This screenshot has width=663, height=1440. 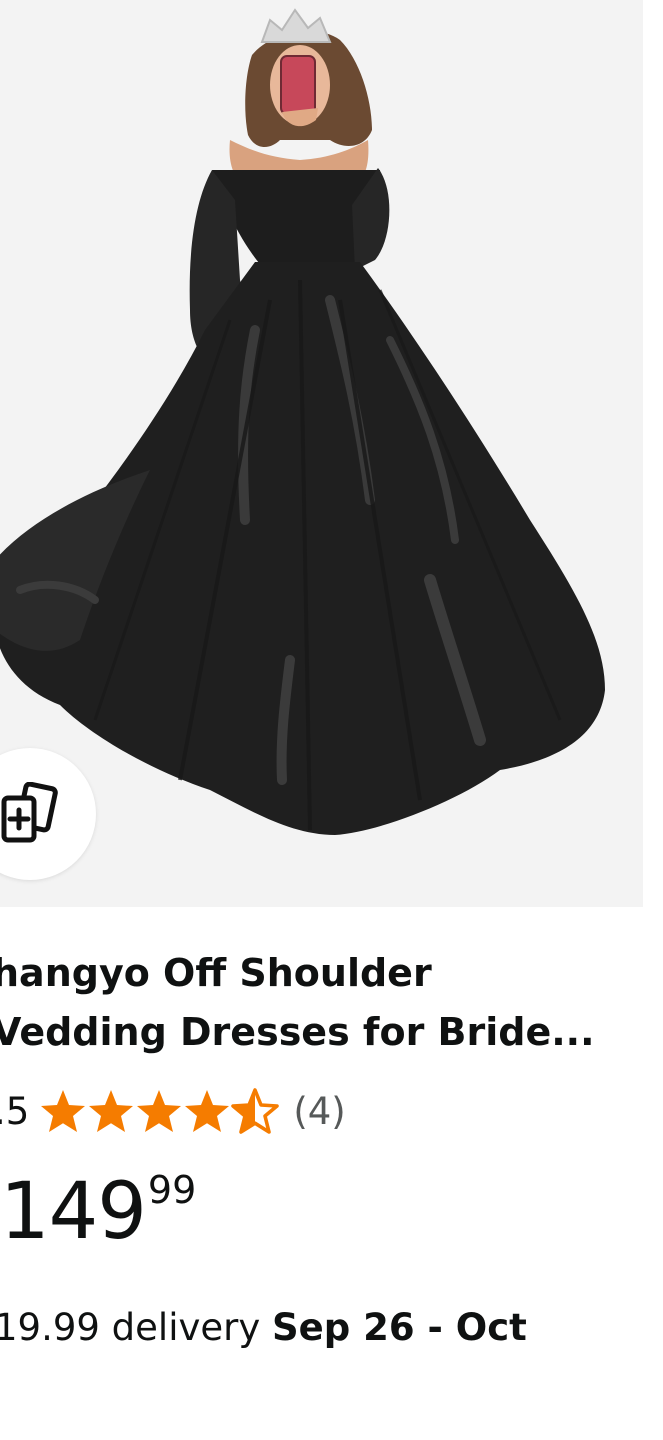 I want to click on add-to-compare-icon, so click(x=29, y=812).